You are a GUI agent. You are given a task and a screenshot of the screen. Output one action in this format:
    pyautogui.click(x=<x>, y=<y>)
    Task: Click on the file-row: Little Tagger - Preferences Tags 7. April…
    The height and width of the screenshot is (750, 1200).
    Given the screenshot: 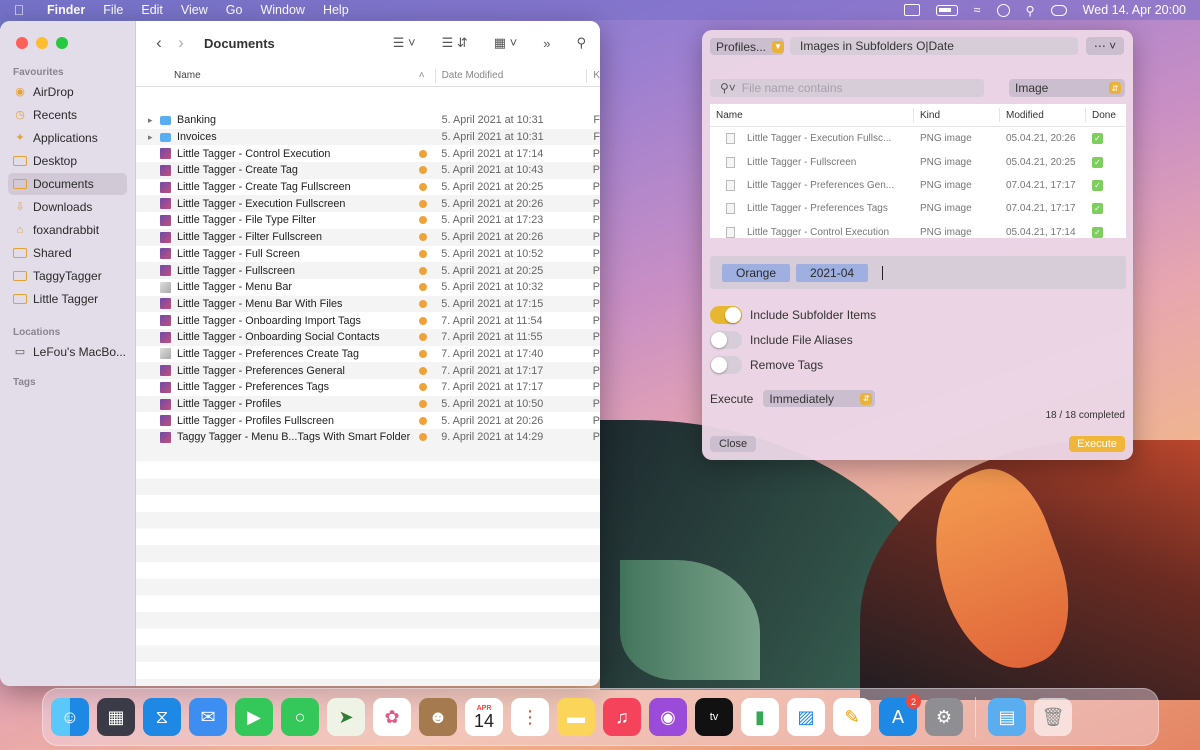 What is the action you would take?
    pyautogui.click(x=368, y=387)
    